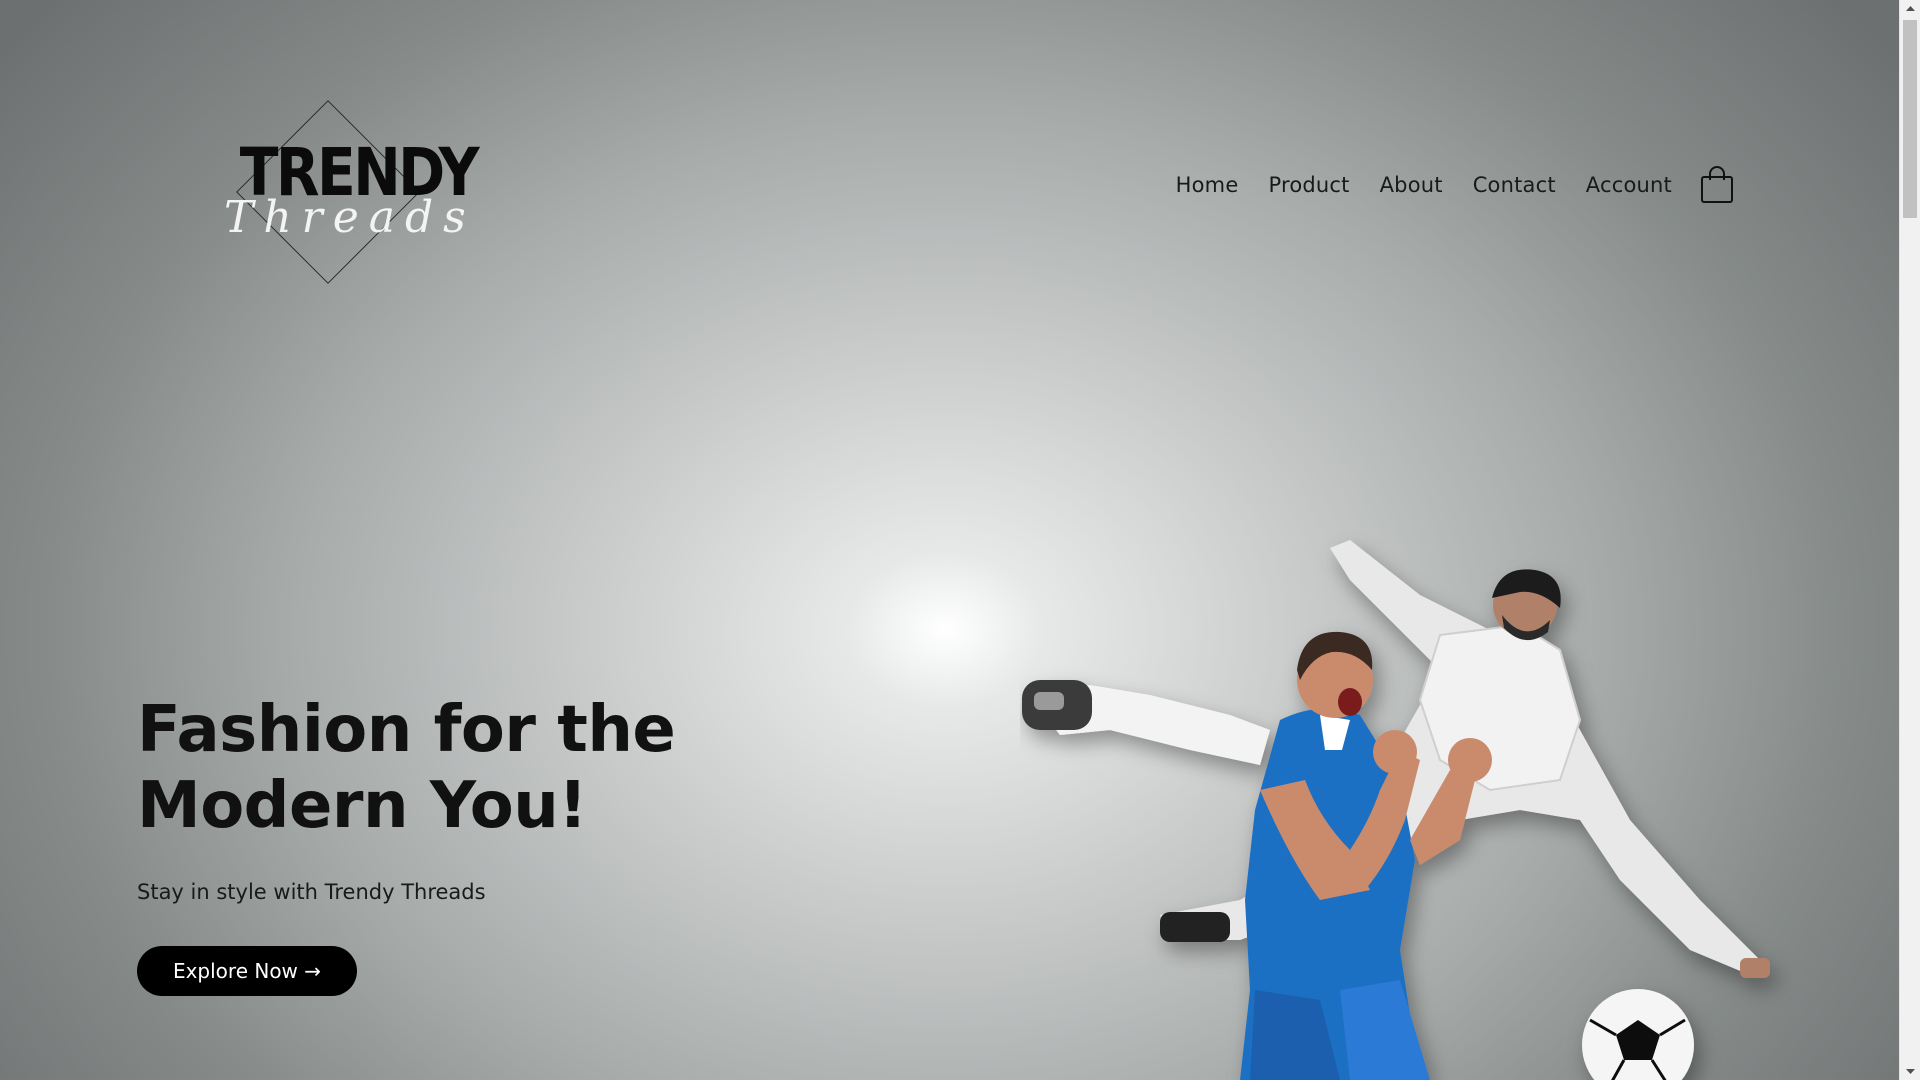 The image size is (1920, 1080). I want to click on main-nav: Home Product About Contact Account, so click(1440, 185).